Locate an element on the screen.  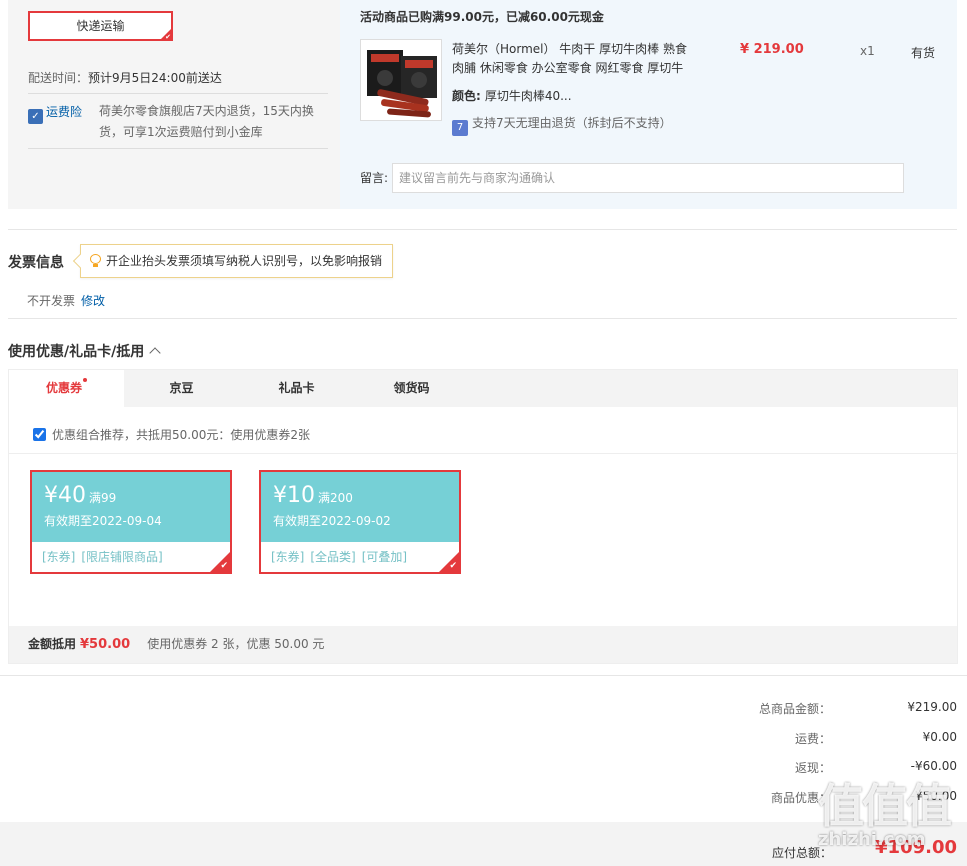
coupon-amount: ¥10 is located at coordinates (294, 495).